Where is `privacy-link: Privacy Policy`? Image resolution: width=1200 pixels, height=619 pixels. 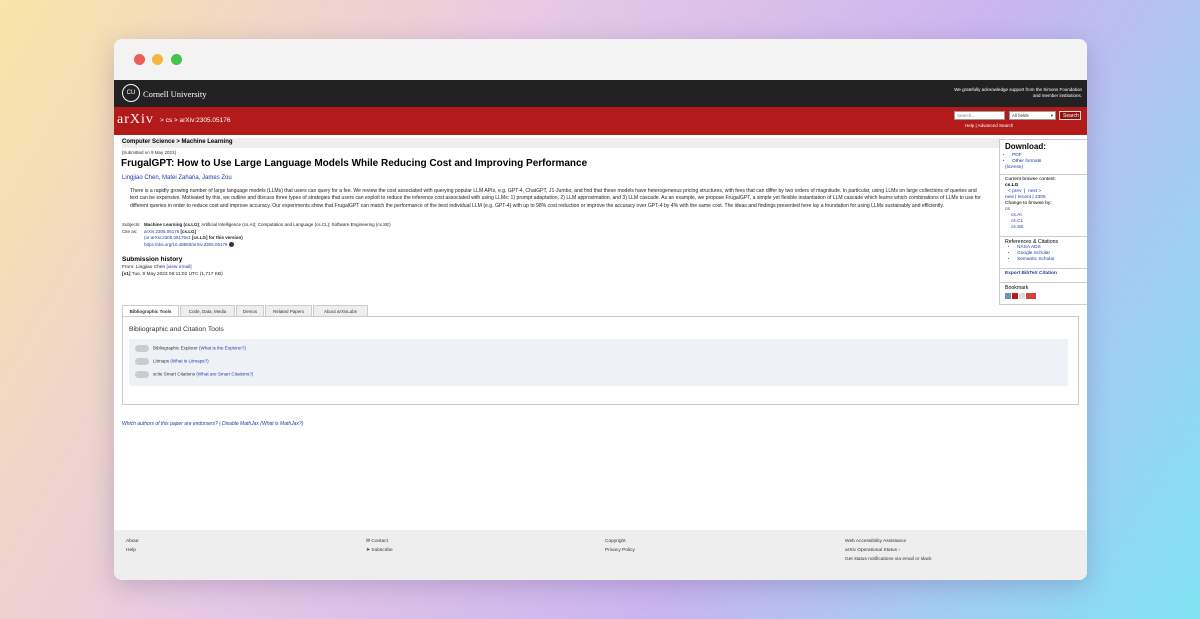
privacy-link: Privacy Policy is located at coordinates (620, 550).